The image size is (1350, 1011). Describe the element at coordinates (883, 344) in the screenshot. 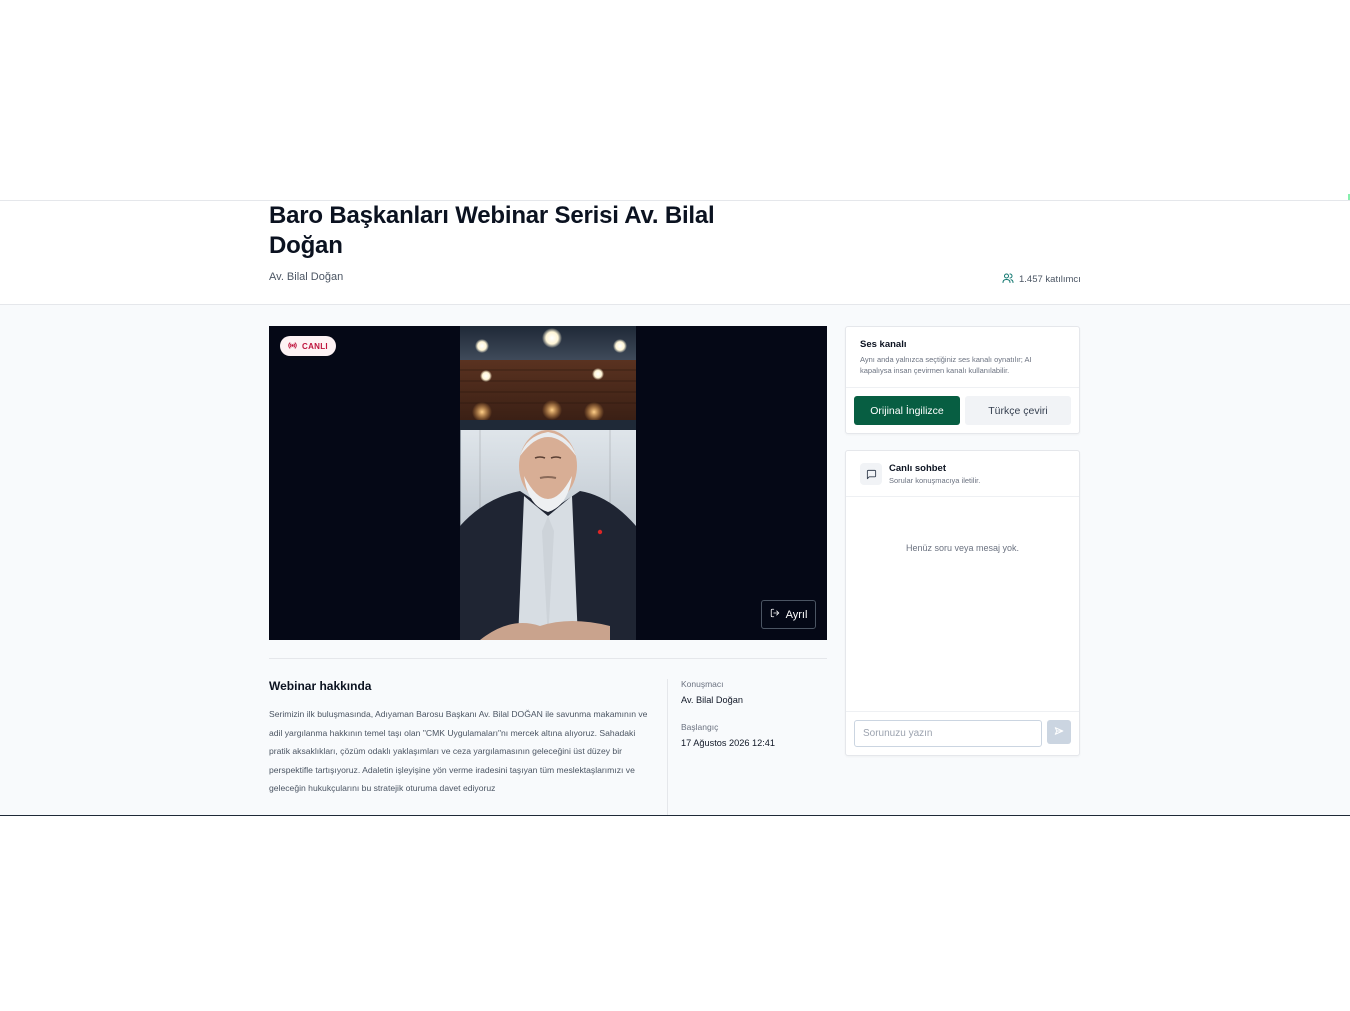

I see `audio-panel-title: Ses kanalı` at that location.